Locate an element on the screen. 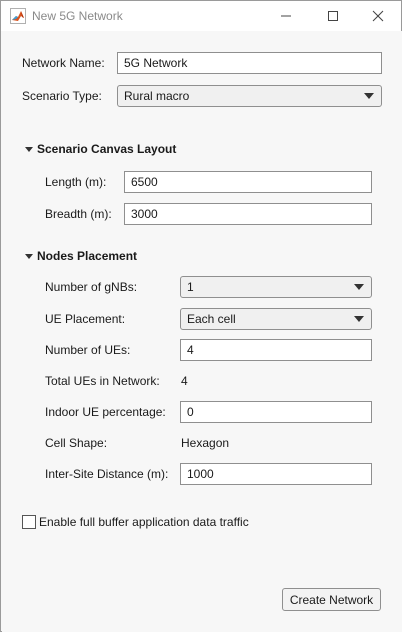 Image resolution: width=402 pixels, height=632 pixels. num-ues-input: 4 is located at coordinates (276, 350).